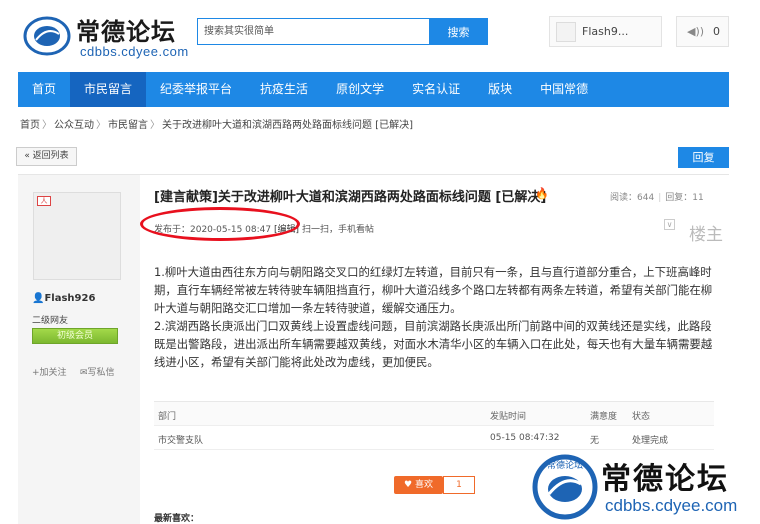 This screenshot has width=760, height=524. Describe the element at coordinates (669, 224) in the screenshot. I see `chevron-down-icon: ∨` at that location.